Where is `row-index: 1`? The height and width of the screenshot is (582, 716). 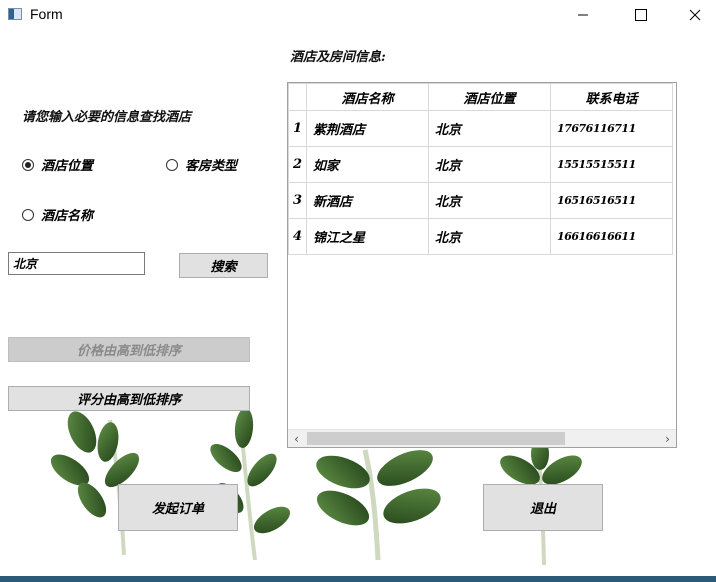
row-index: 1 is located at coordinates (298, 128).